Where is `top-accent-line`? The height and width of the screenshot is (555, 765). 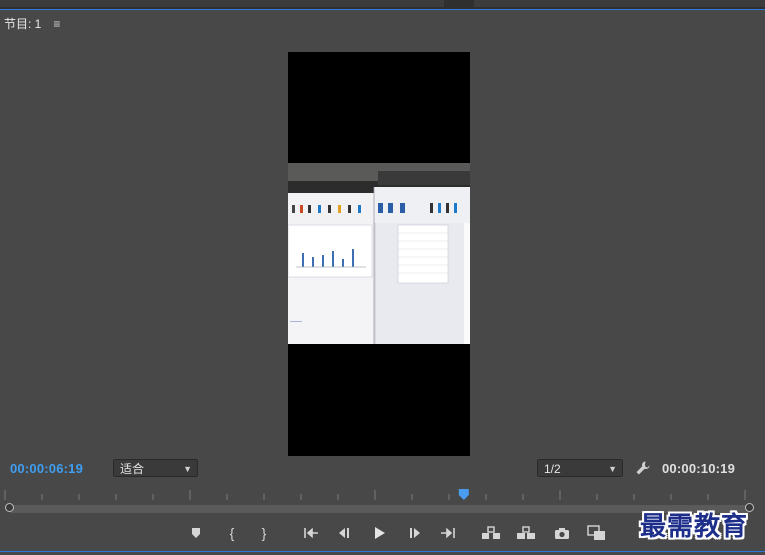
top-accent-line is located at coordinates (382, 9).